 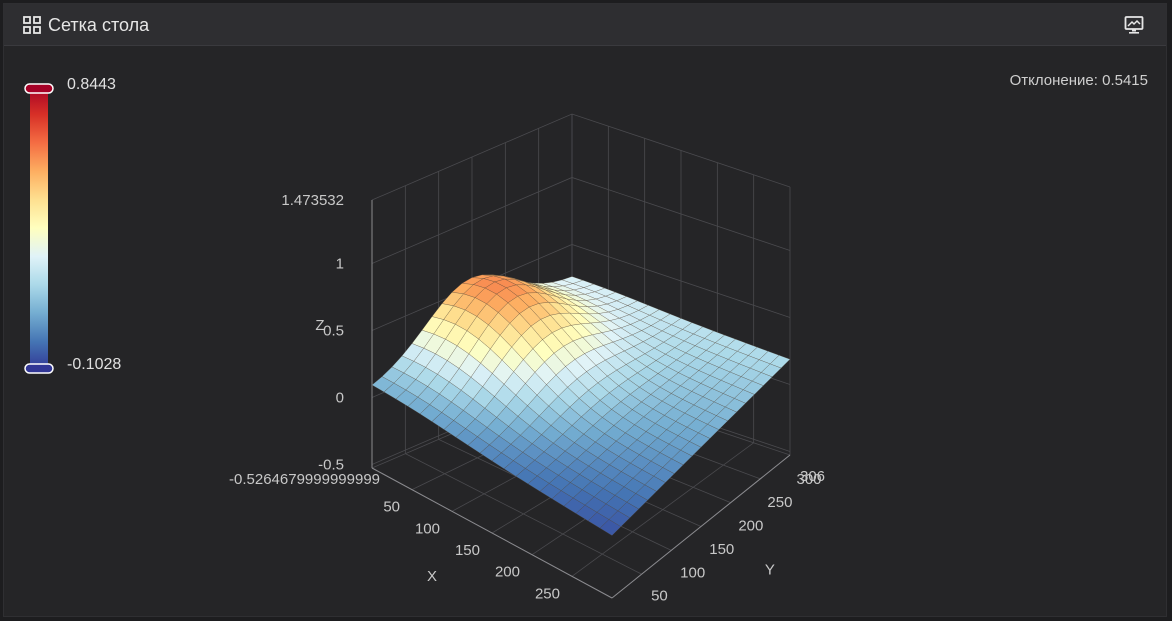 What do you see at coordinates (750, 526) in the screenshot?
I see `y-tick-label: 200` at bounding box center [750, 526].